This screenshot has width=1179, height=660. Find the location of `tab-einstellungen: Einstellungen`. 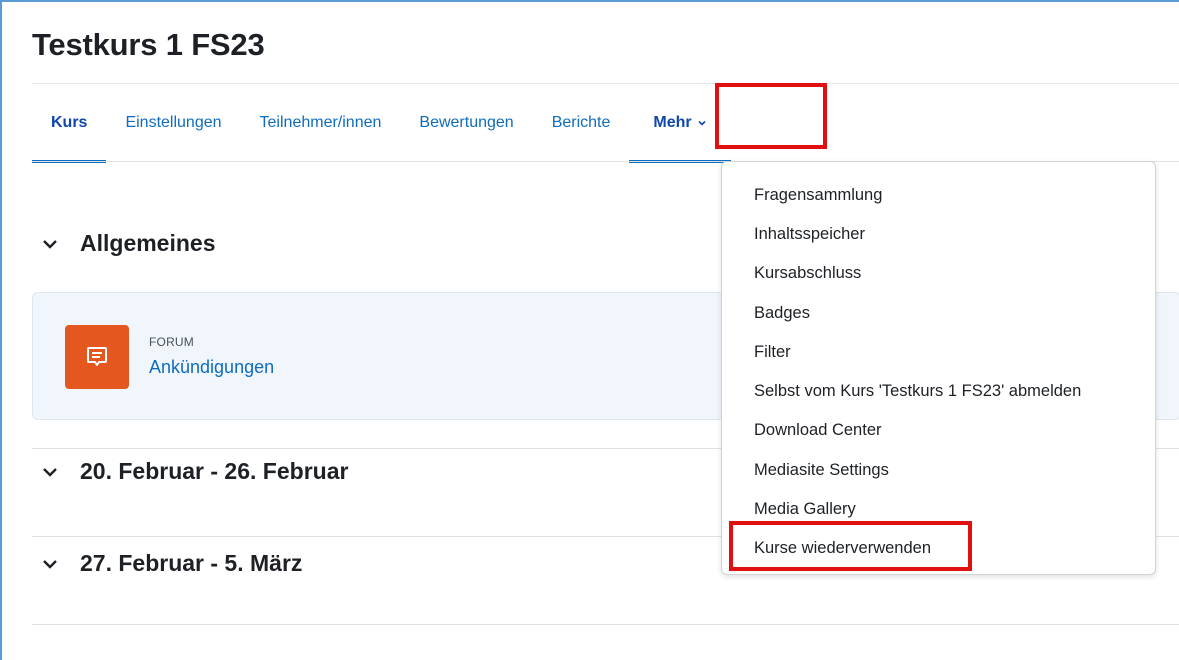

tab-einstellungen: Einstellungen is located at coordinates (173, 123).